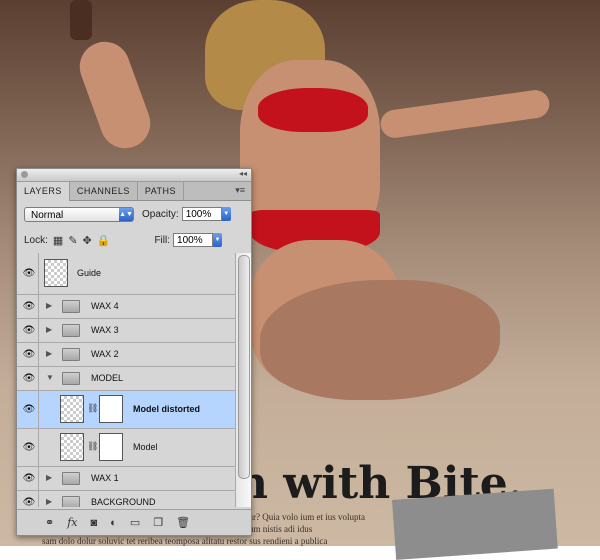 Image resolution: width=600 pixels, height=560 pixels. What do you see at coordinates (243, 173) in the screenshot?
I see `collapse-icon: ◂◂` at bounding box center [243, 173].